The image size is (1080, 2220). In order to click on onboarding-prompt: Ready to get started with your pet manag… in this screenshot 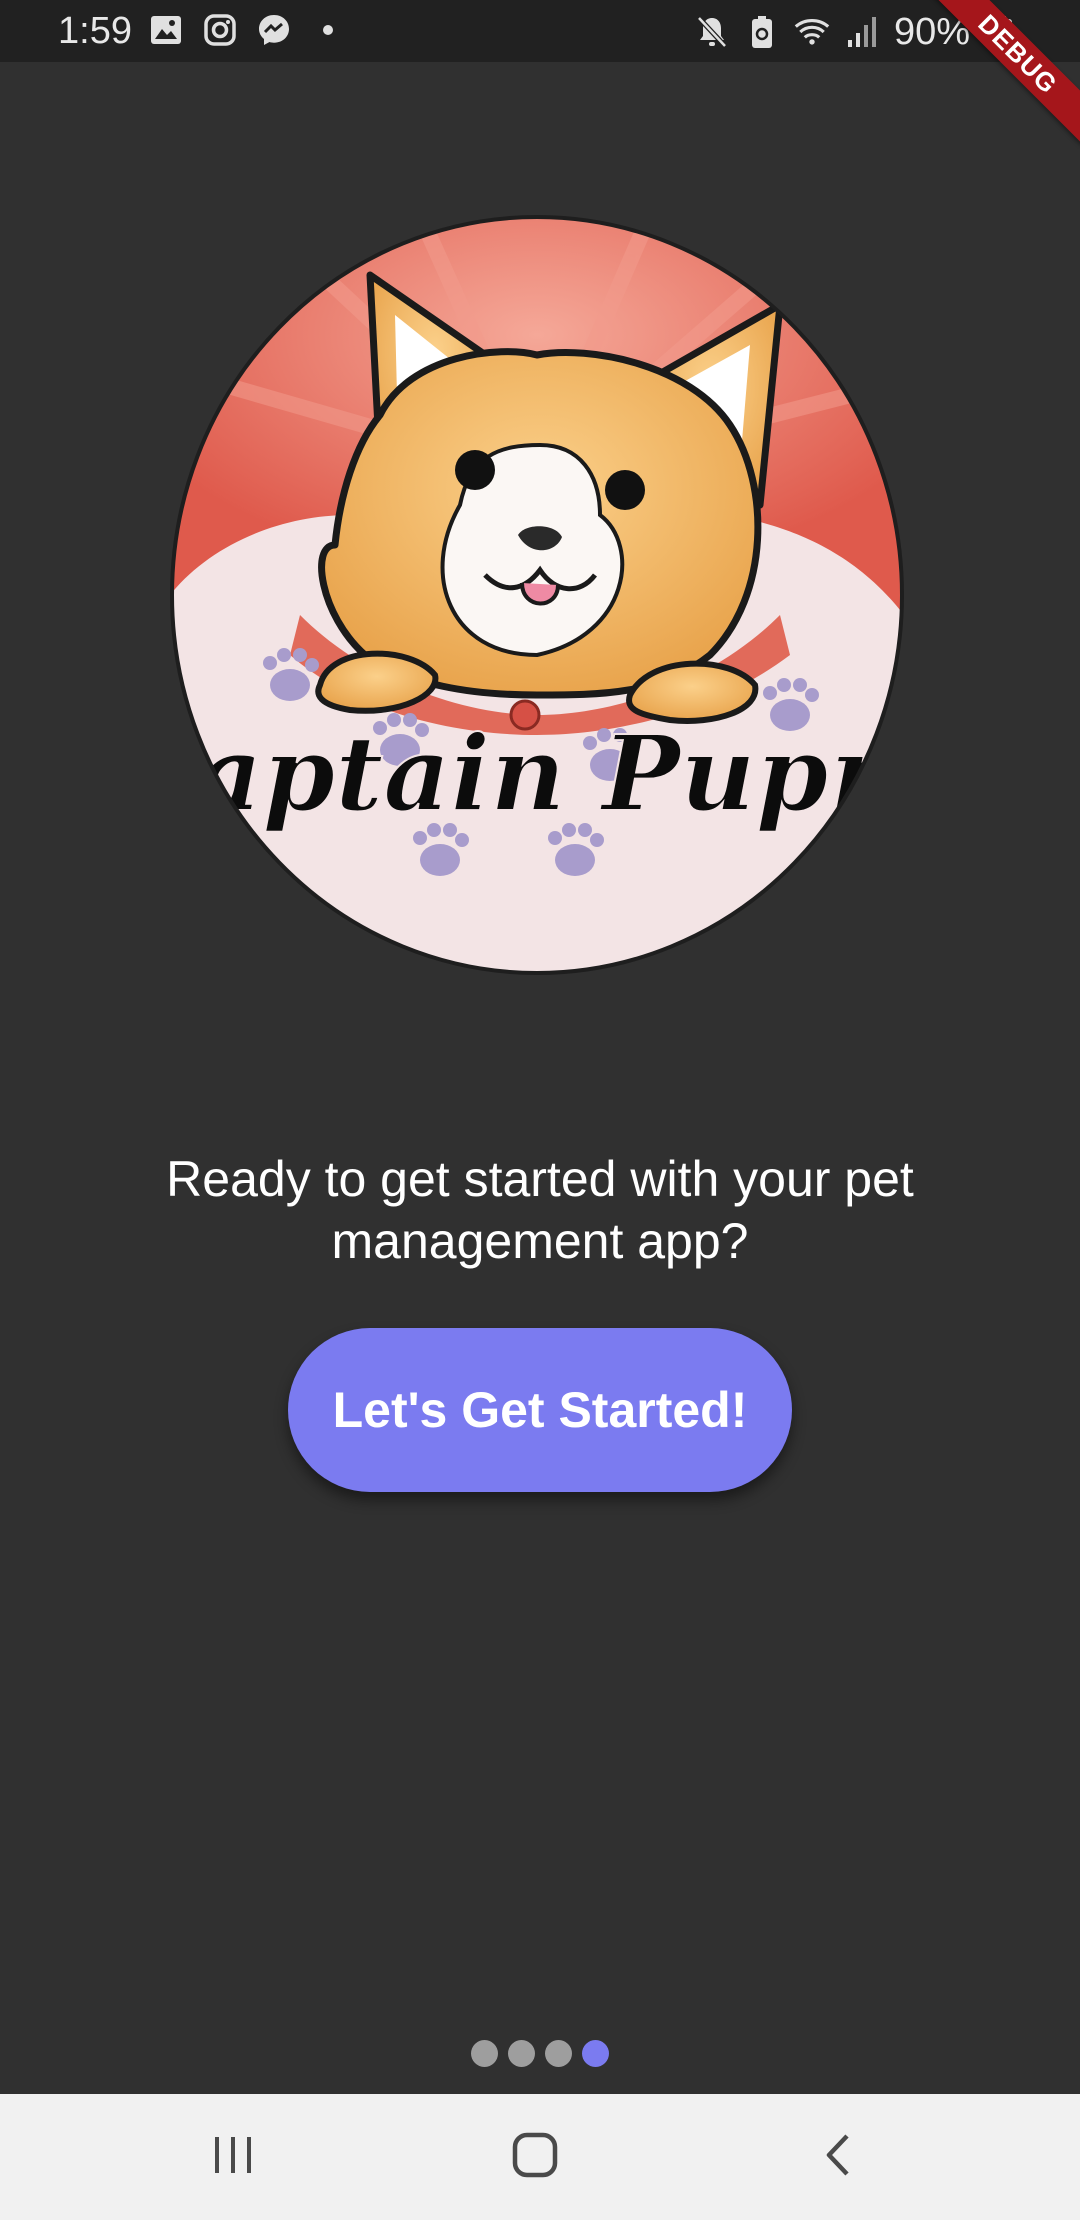, I will do `click(540, 1210)`.